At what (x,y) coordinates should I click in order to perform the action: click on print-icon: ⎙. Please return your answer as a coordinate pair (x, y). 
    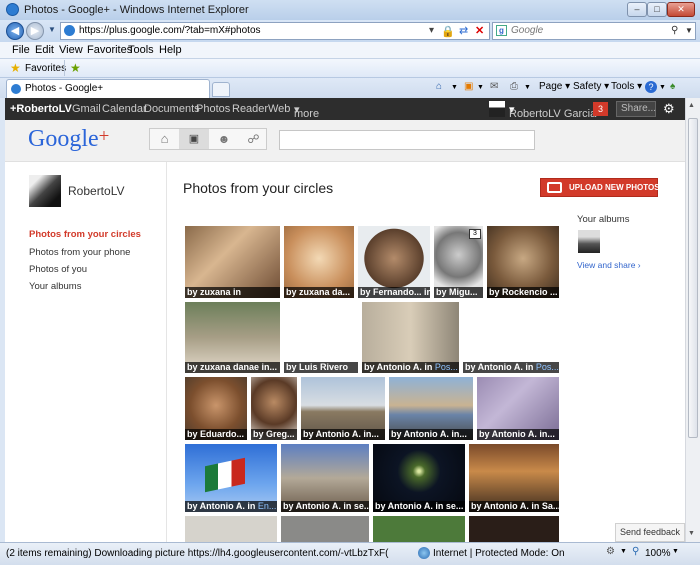
    Looking at the image, I should click on (514, 86).